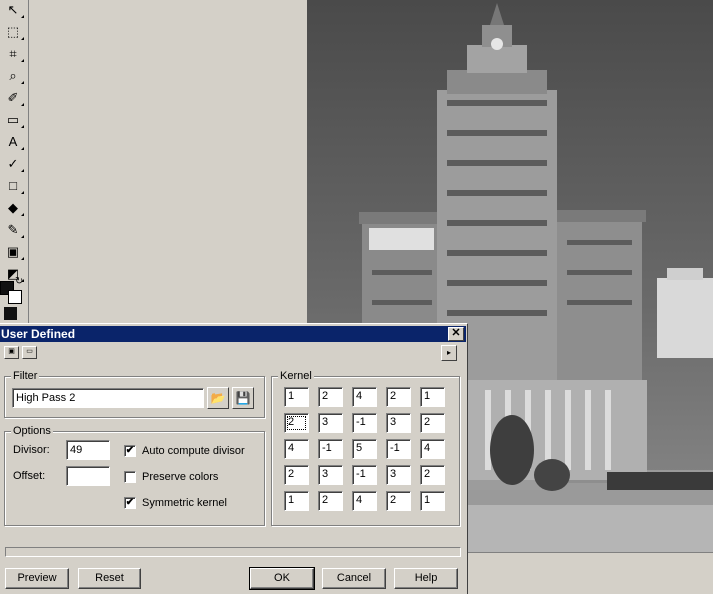 The width and height of the screenshot is (713, 594). What do you see at coordinates (13, 76) in the screenshot?
I see `zoom-icon: ⌕` at bounding box center [13, 76].